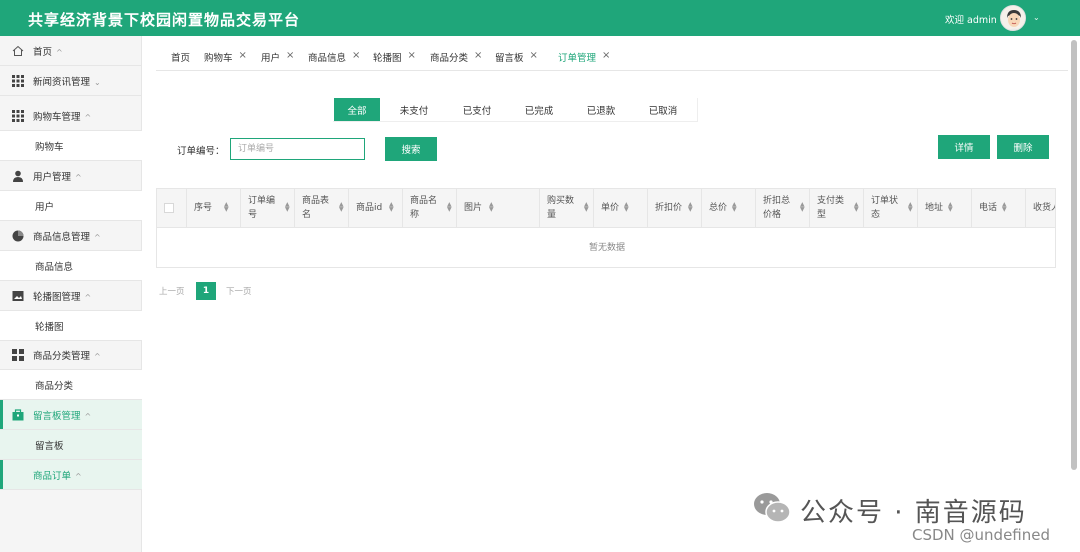 This screenshot has height=552, width=1080. I want to click on column-header: 单价 ▲ ▼, so click(621, 208).